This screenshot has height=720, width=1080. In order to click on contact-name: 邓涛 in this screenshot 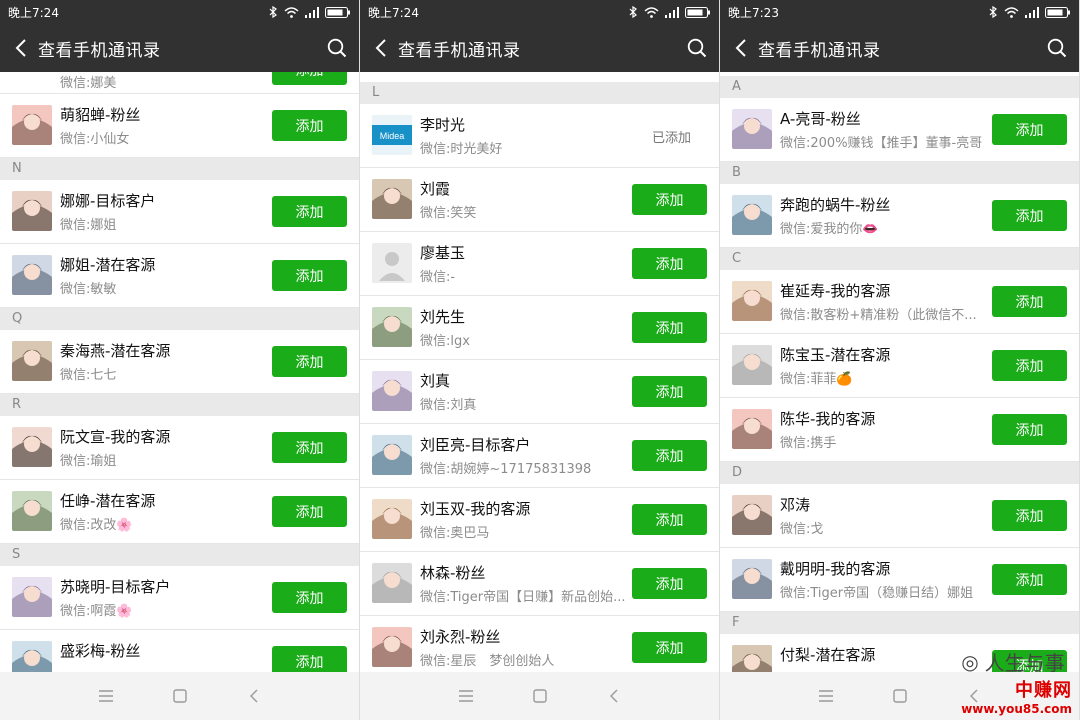, I will do `click(795, 505)`.